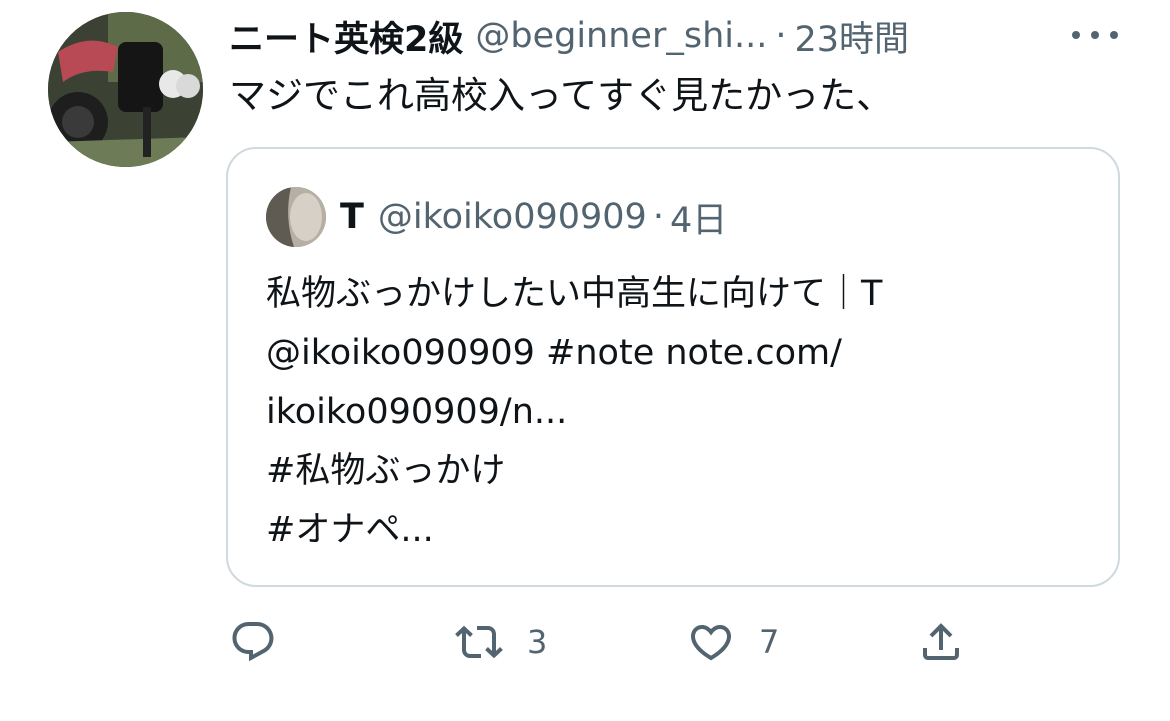  I want to click on reply-button, so click(253, 642).